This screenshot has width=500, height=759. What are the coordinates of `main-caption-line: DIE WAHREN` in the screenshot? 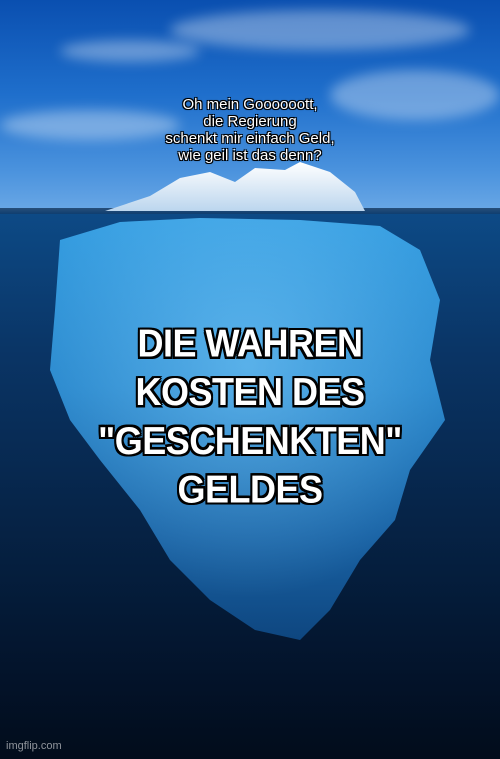 It's located at (250, 343).